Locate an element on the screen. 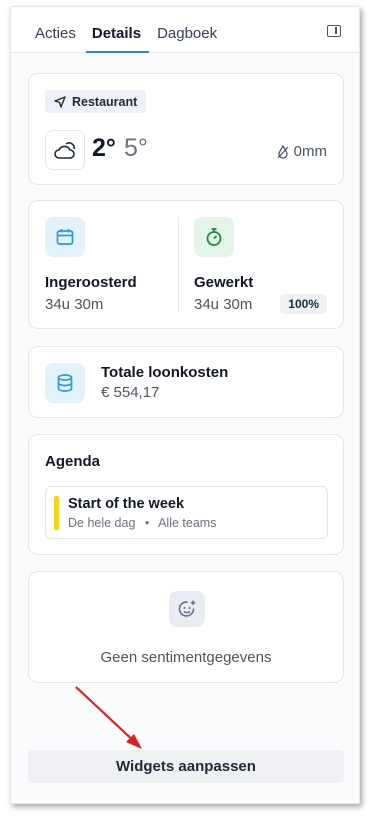 Image resolution: width=375 pixels, height=817 pixels. scheduled-icon-box is located at coordinates (65, 237).